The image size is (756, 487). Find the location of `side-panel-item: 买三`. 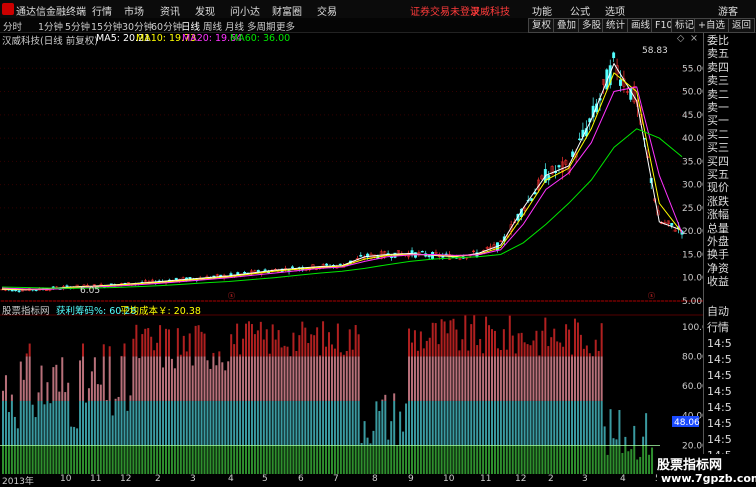

side-panel-item: 买三 is located at coordinates (718, 147).